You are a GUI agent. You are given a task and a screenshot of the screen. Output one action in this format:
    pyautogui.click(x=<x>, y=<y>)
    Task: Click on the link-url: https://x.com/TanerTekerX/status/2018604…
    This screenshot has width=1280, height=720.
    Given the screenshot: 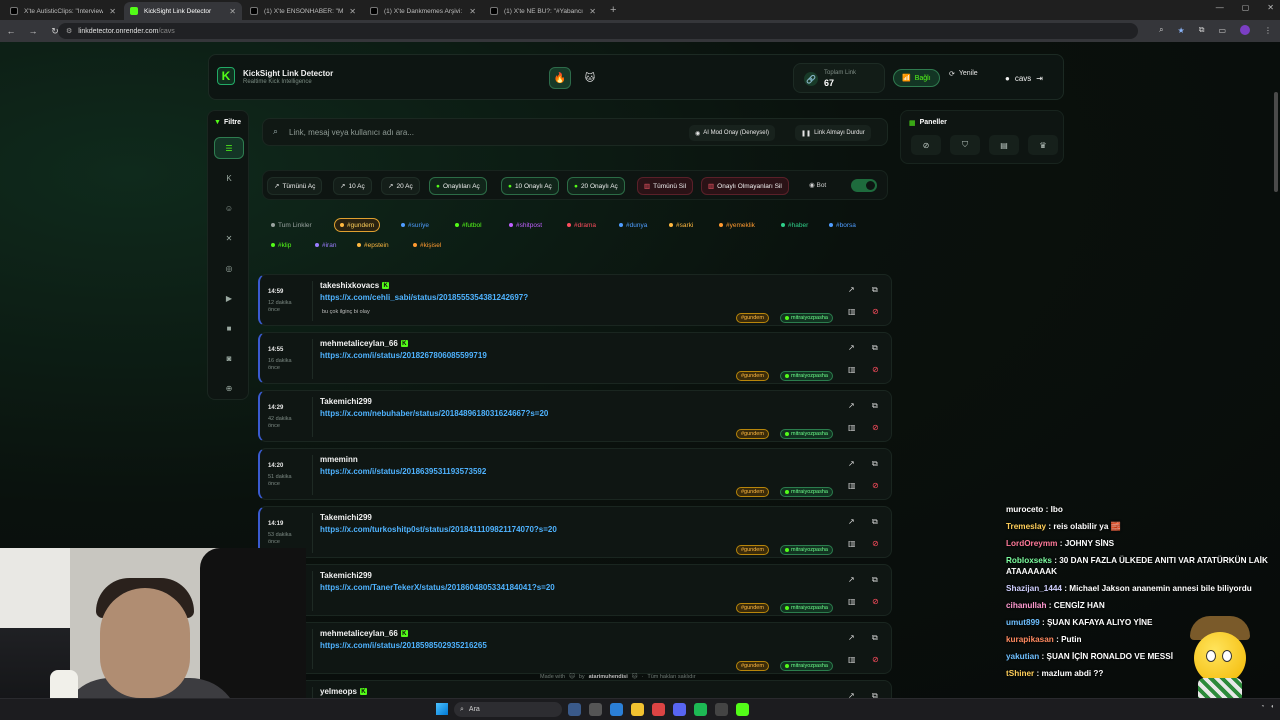 What is the action you would take?
    pyautogui.click(x=437, y=587)
    